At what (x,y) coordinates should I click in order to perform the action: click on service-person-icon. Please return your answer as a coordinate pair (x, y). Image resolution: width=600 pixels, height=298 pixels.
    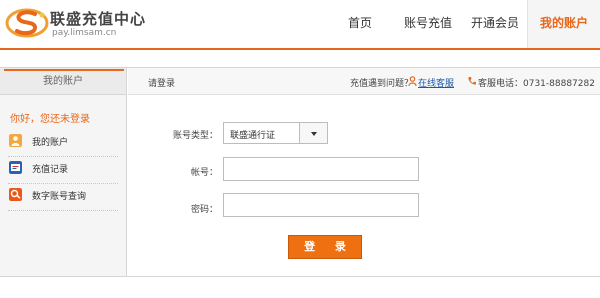
    Looking at the image, I should click on (412, 81).